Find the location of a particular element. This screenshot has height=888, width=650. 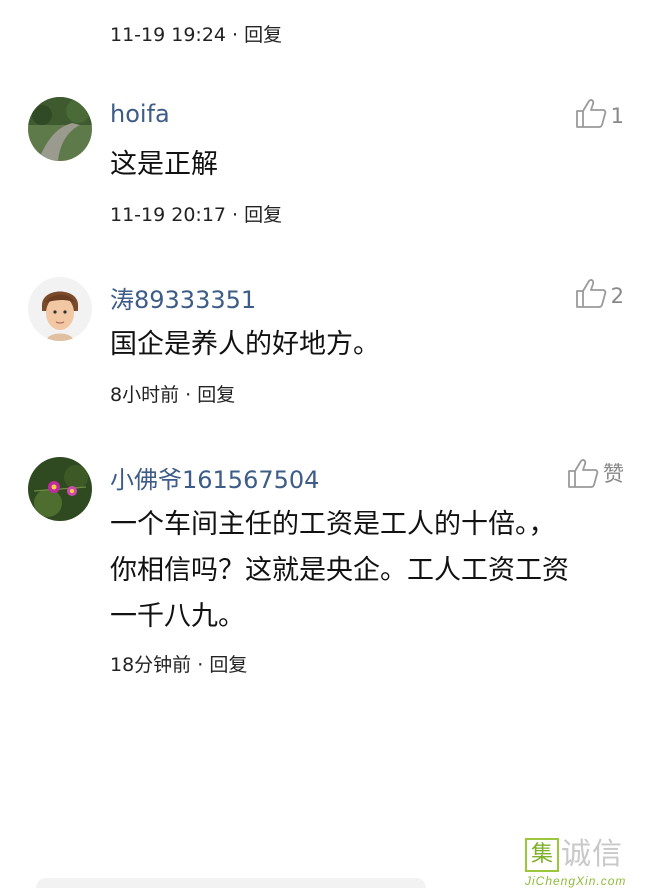

comment-input-bar is located at coordinates (231, 883).